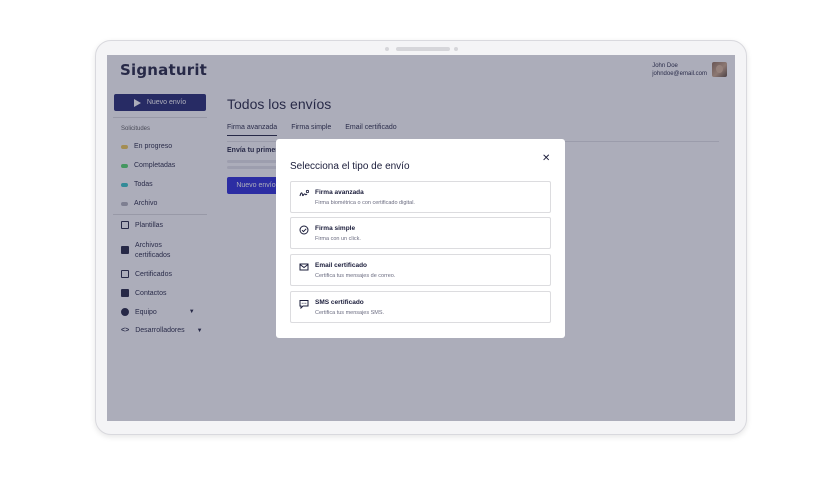 The width and height of the screenshot is (840, 480). Describe the element at coordinates (350, 166) in the screenshot. I see `modal-title: Selecciona el tipo de envío` at that location.